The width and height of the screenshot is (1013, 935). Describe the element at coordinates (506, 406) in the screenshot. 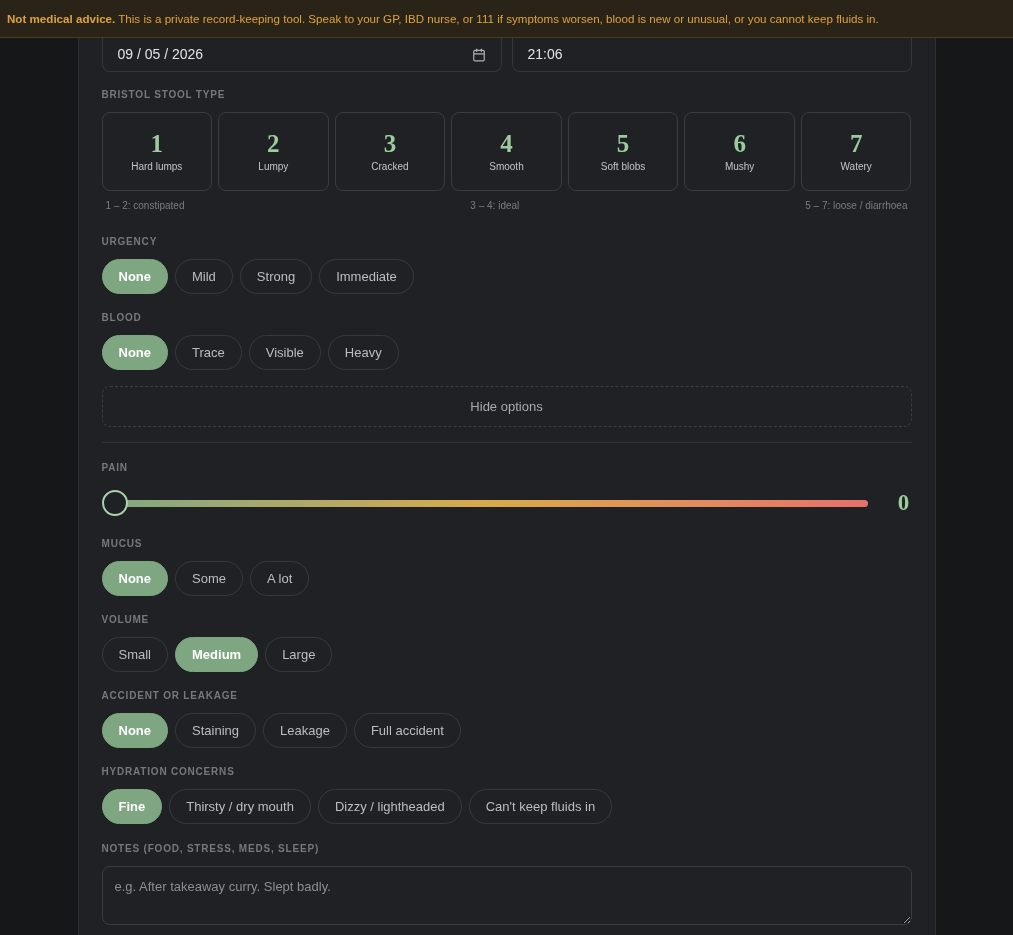

I see `hide-options-button: Hide options` at that location.